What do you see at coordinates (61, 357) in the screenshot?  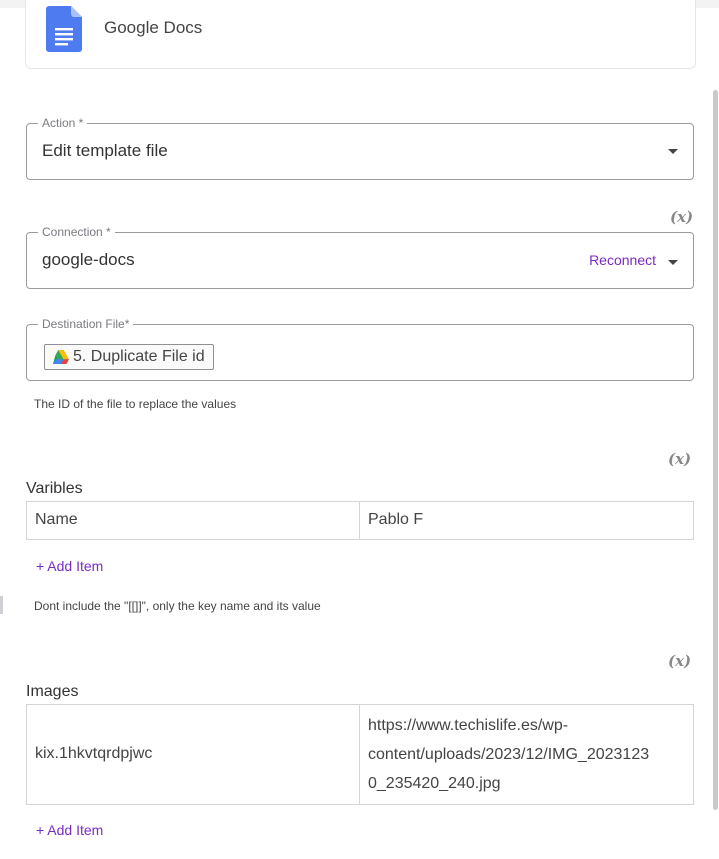 I see `google-drive-icon` at bounding box center [61, 357].